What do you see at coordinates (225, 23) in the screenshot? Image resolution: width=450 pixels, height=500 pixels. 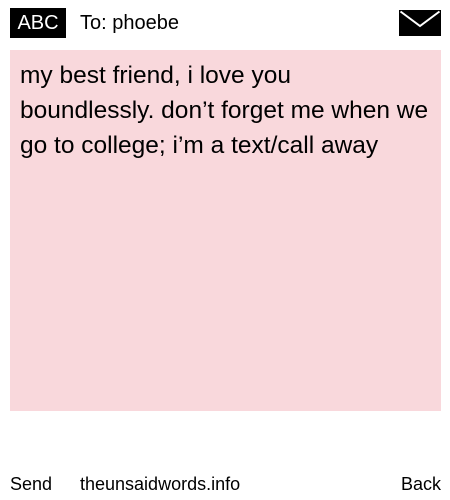 I see `message-header: ABC To: phoebe` at bounding box center [225, 23].